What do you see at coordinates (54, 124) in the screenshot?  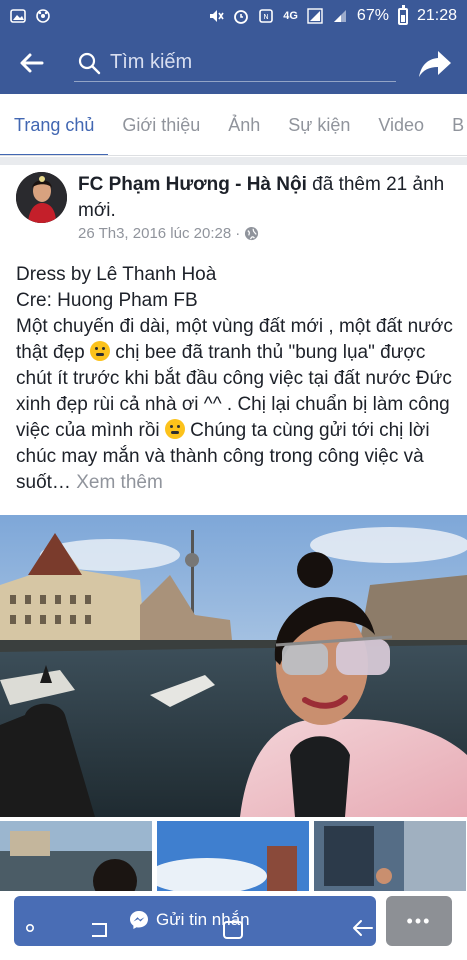 I see `tab-home: Trang chủ` at bounding box center [54, 124].